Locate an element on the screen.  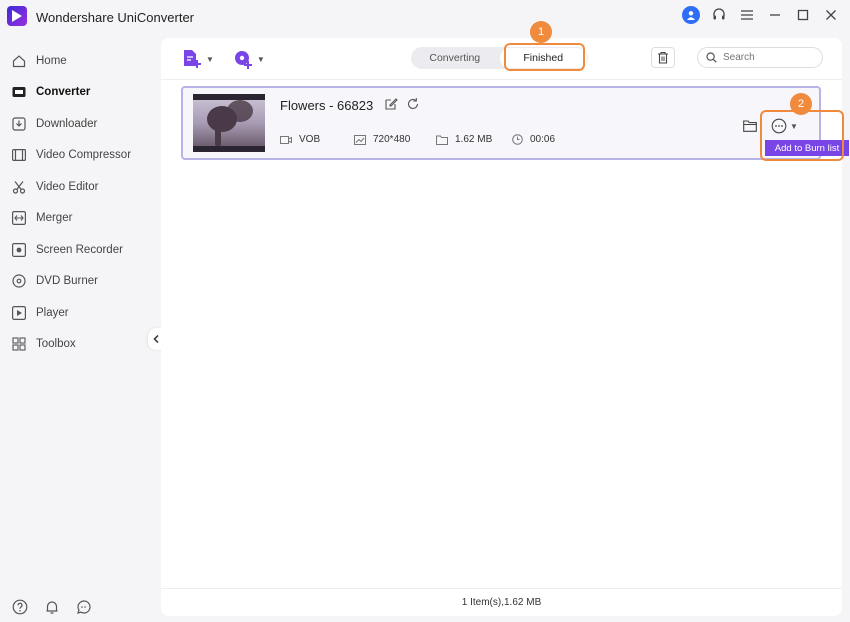
tab-converting: Converting is located at coordinates (455, 58).